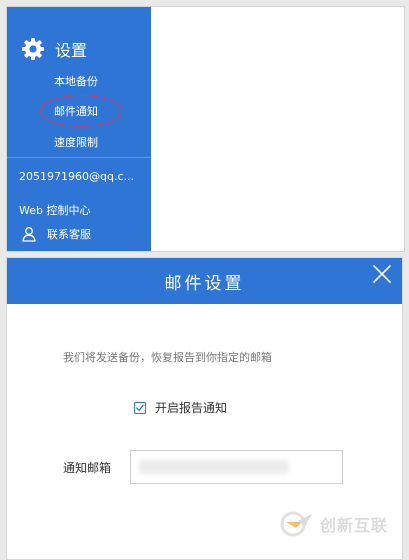  I want to click on checkmark-icon, so click(140, 407).